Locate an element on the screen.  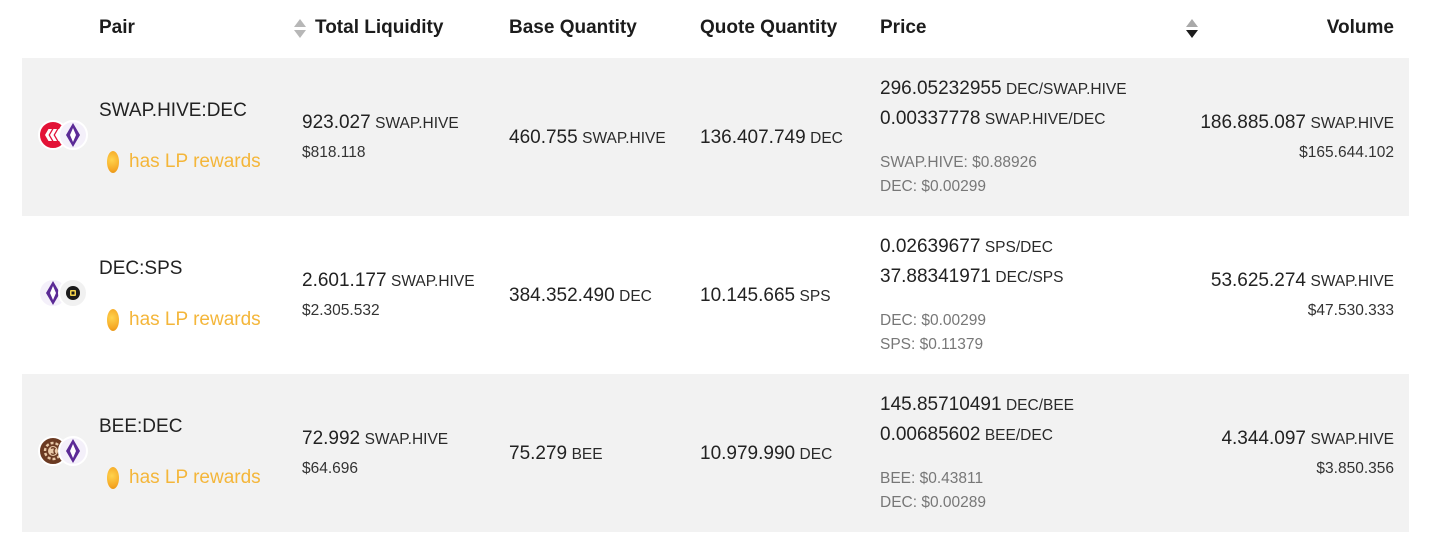
sort-volume-icon is located at coordinates (1192, 29).